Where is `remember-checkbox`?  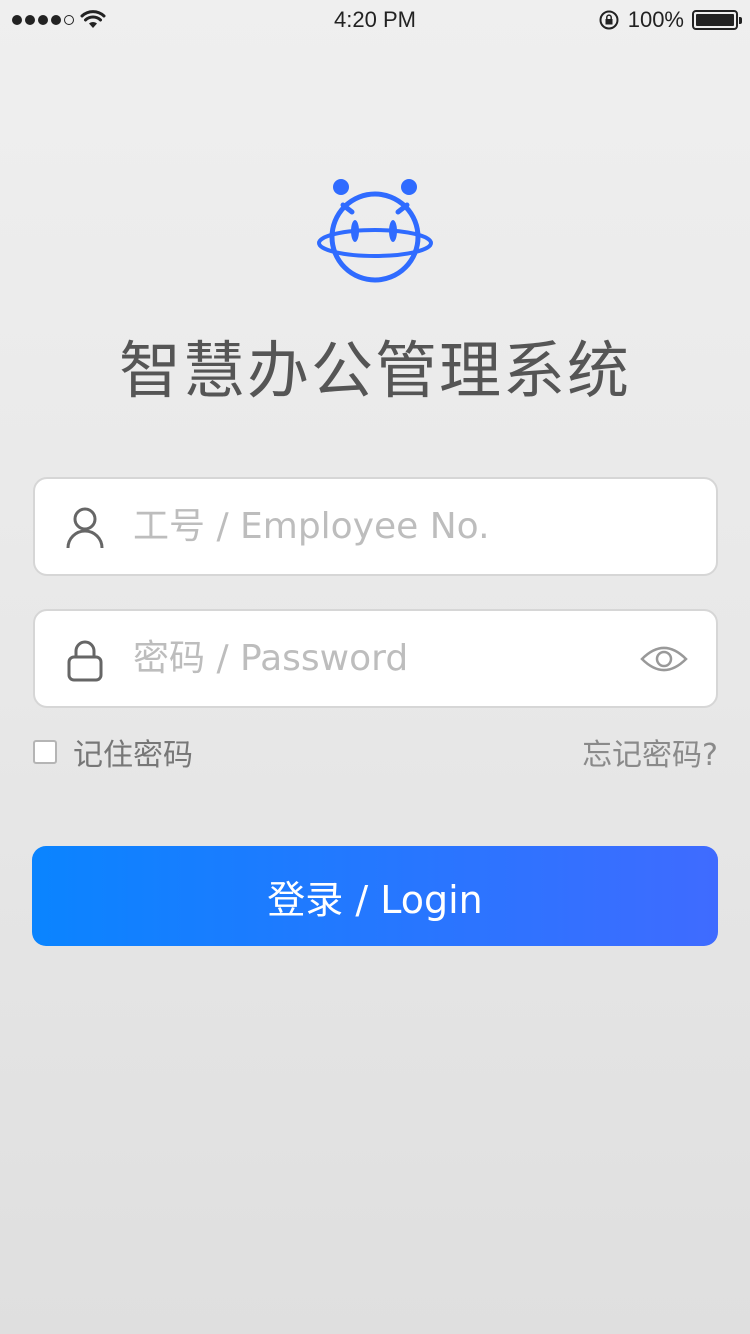 remember-checkbox is located at coordinates (45, 752).